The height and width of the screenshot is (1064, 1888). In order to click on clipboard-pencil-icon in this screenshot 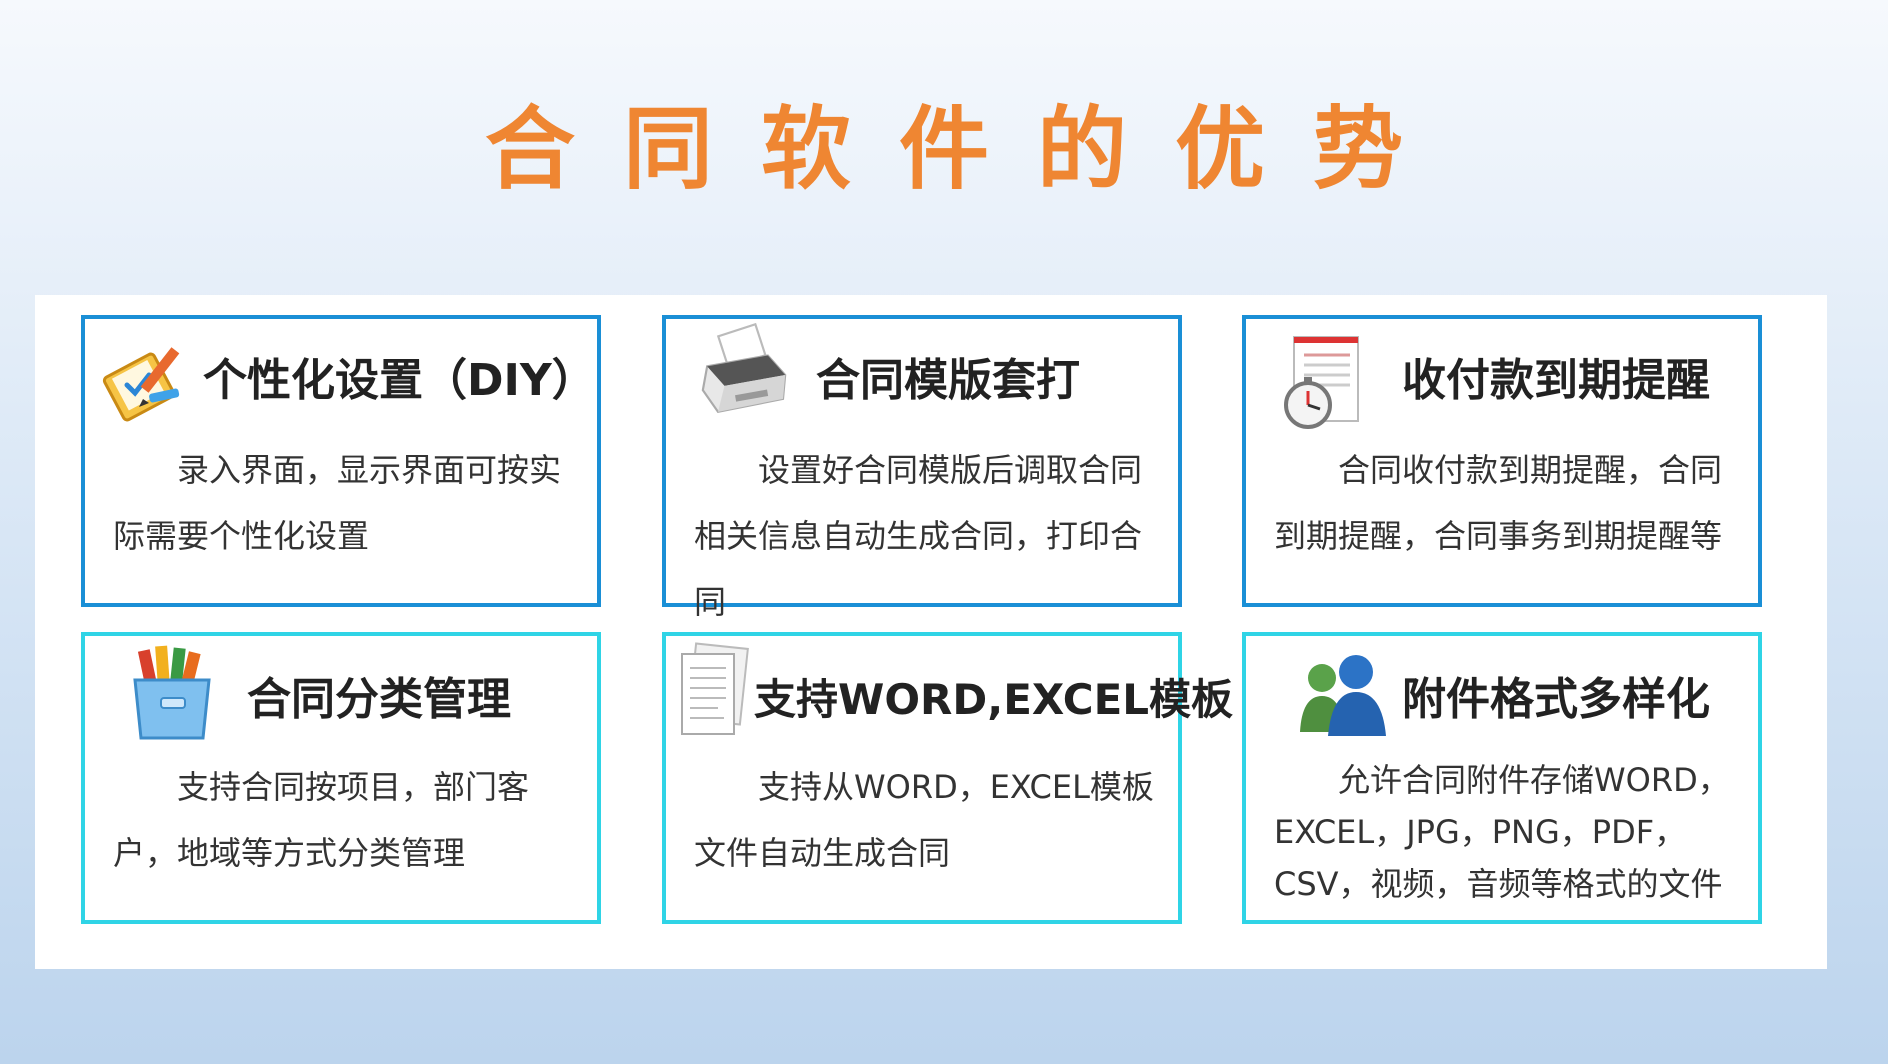, I will do `click(147, 381)`.